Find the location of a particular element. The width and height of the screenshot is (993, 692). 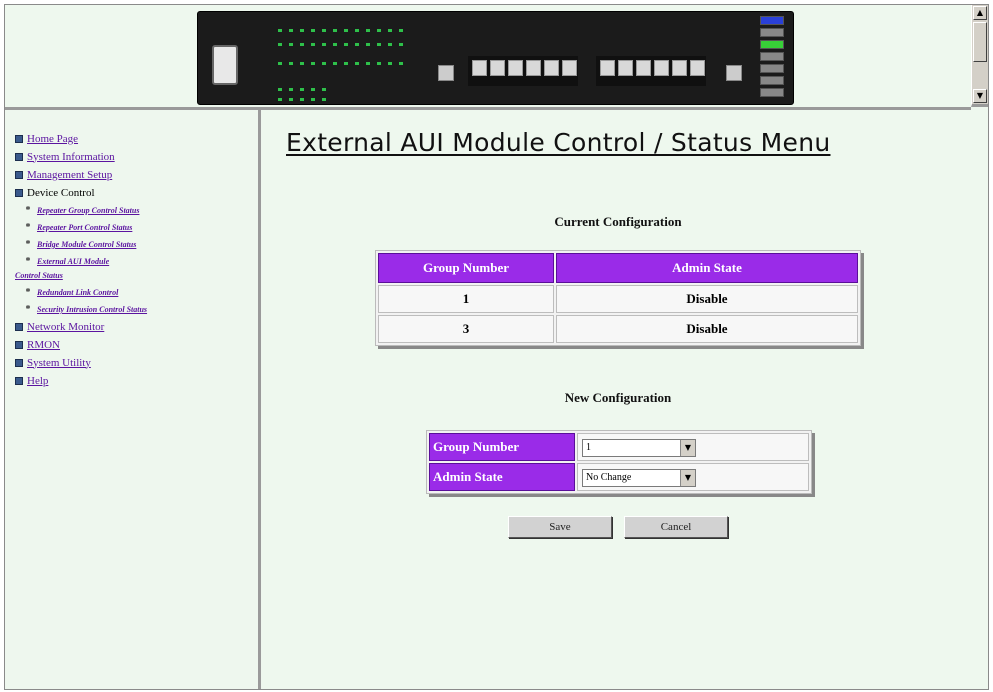

device-front-panel is located at coordinates (495, 58).